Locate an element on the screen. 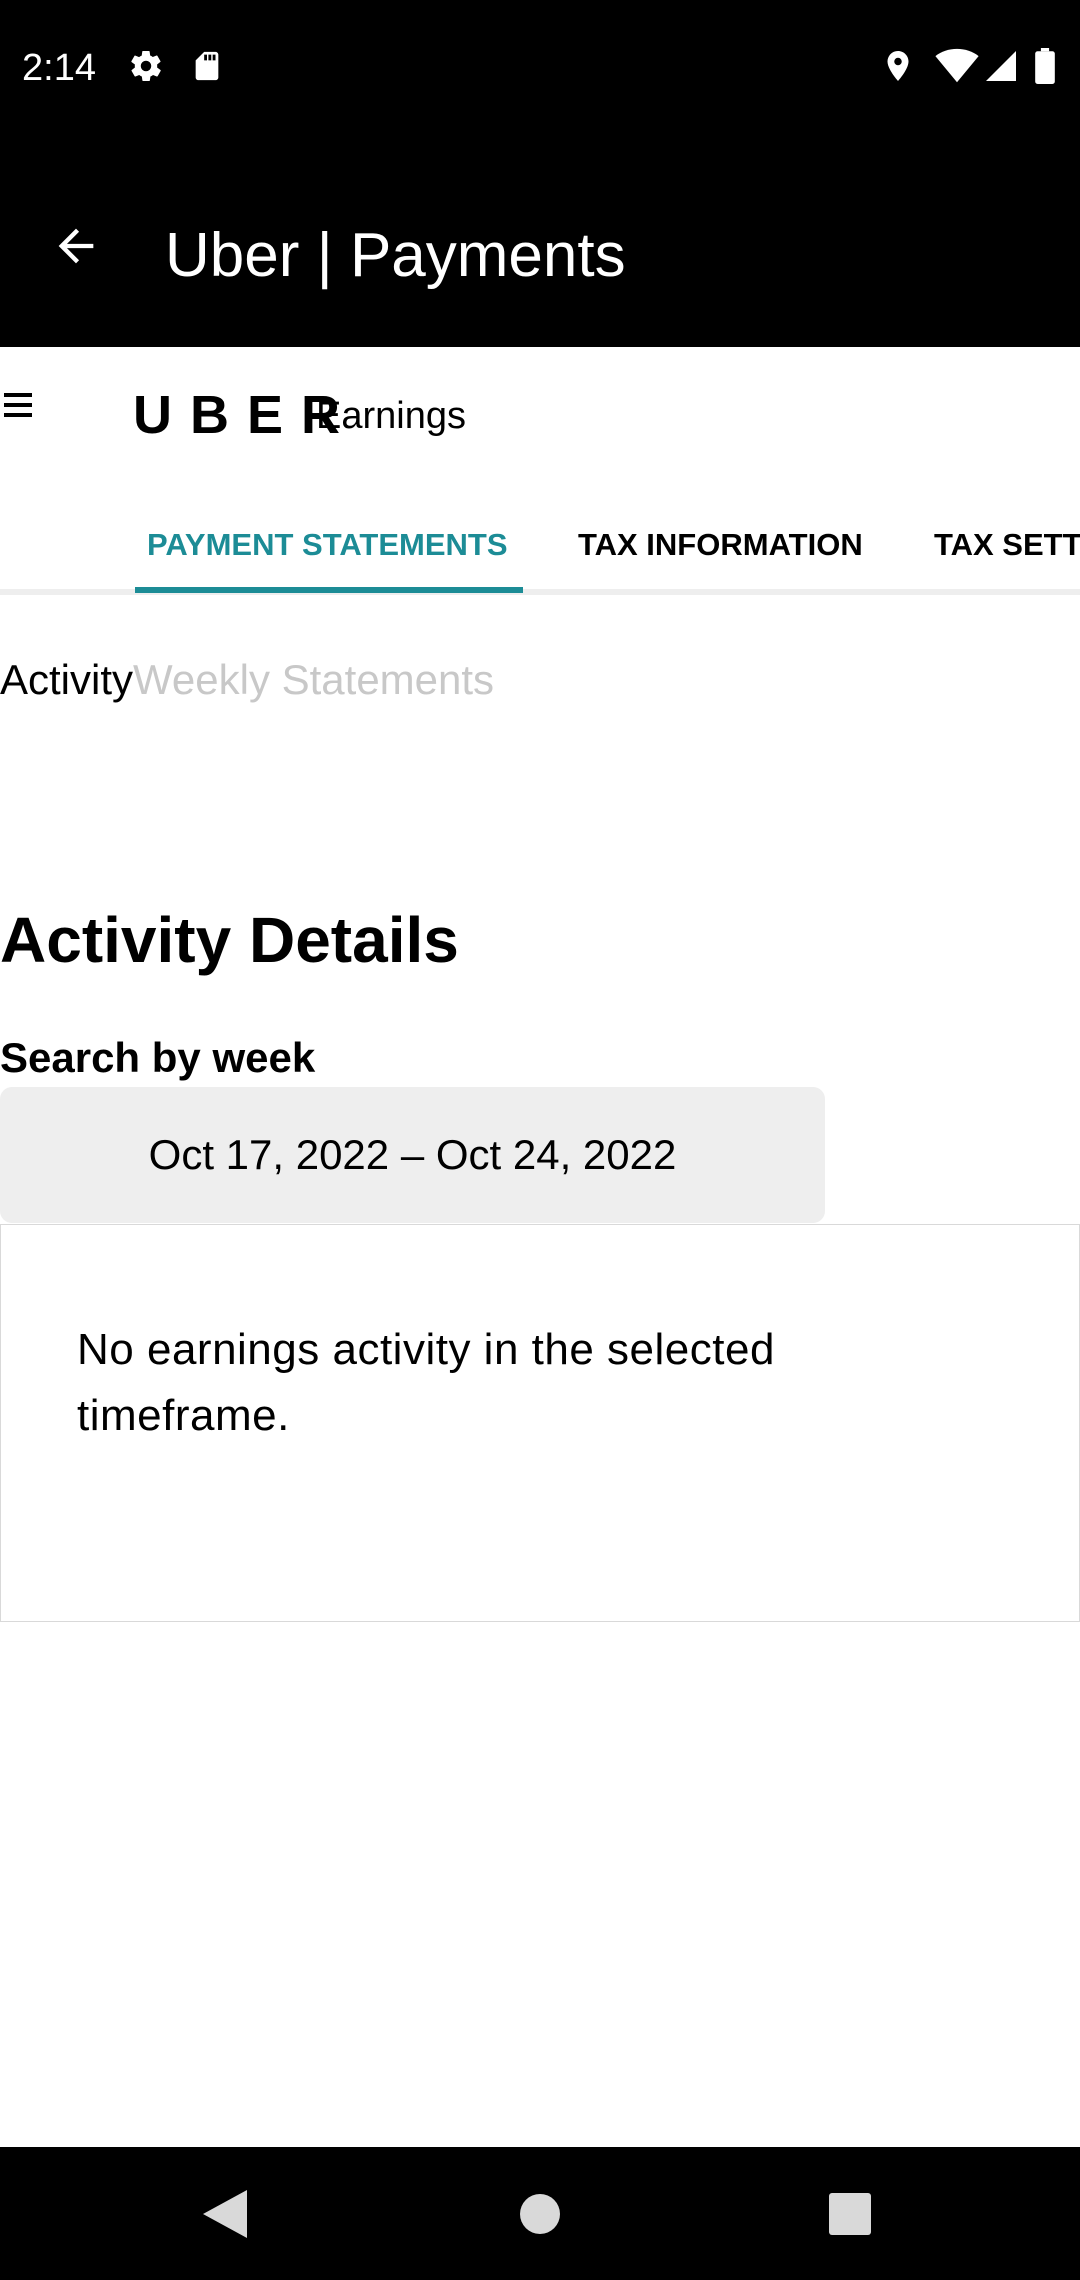  date-range-value: Oct 17, 2022 – Oct 24, 2022 is located at coordinates (412, 1154).